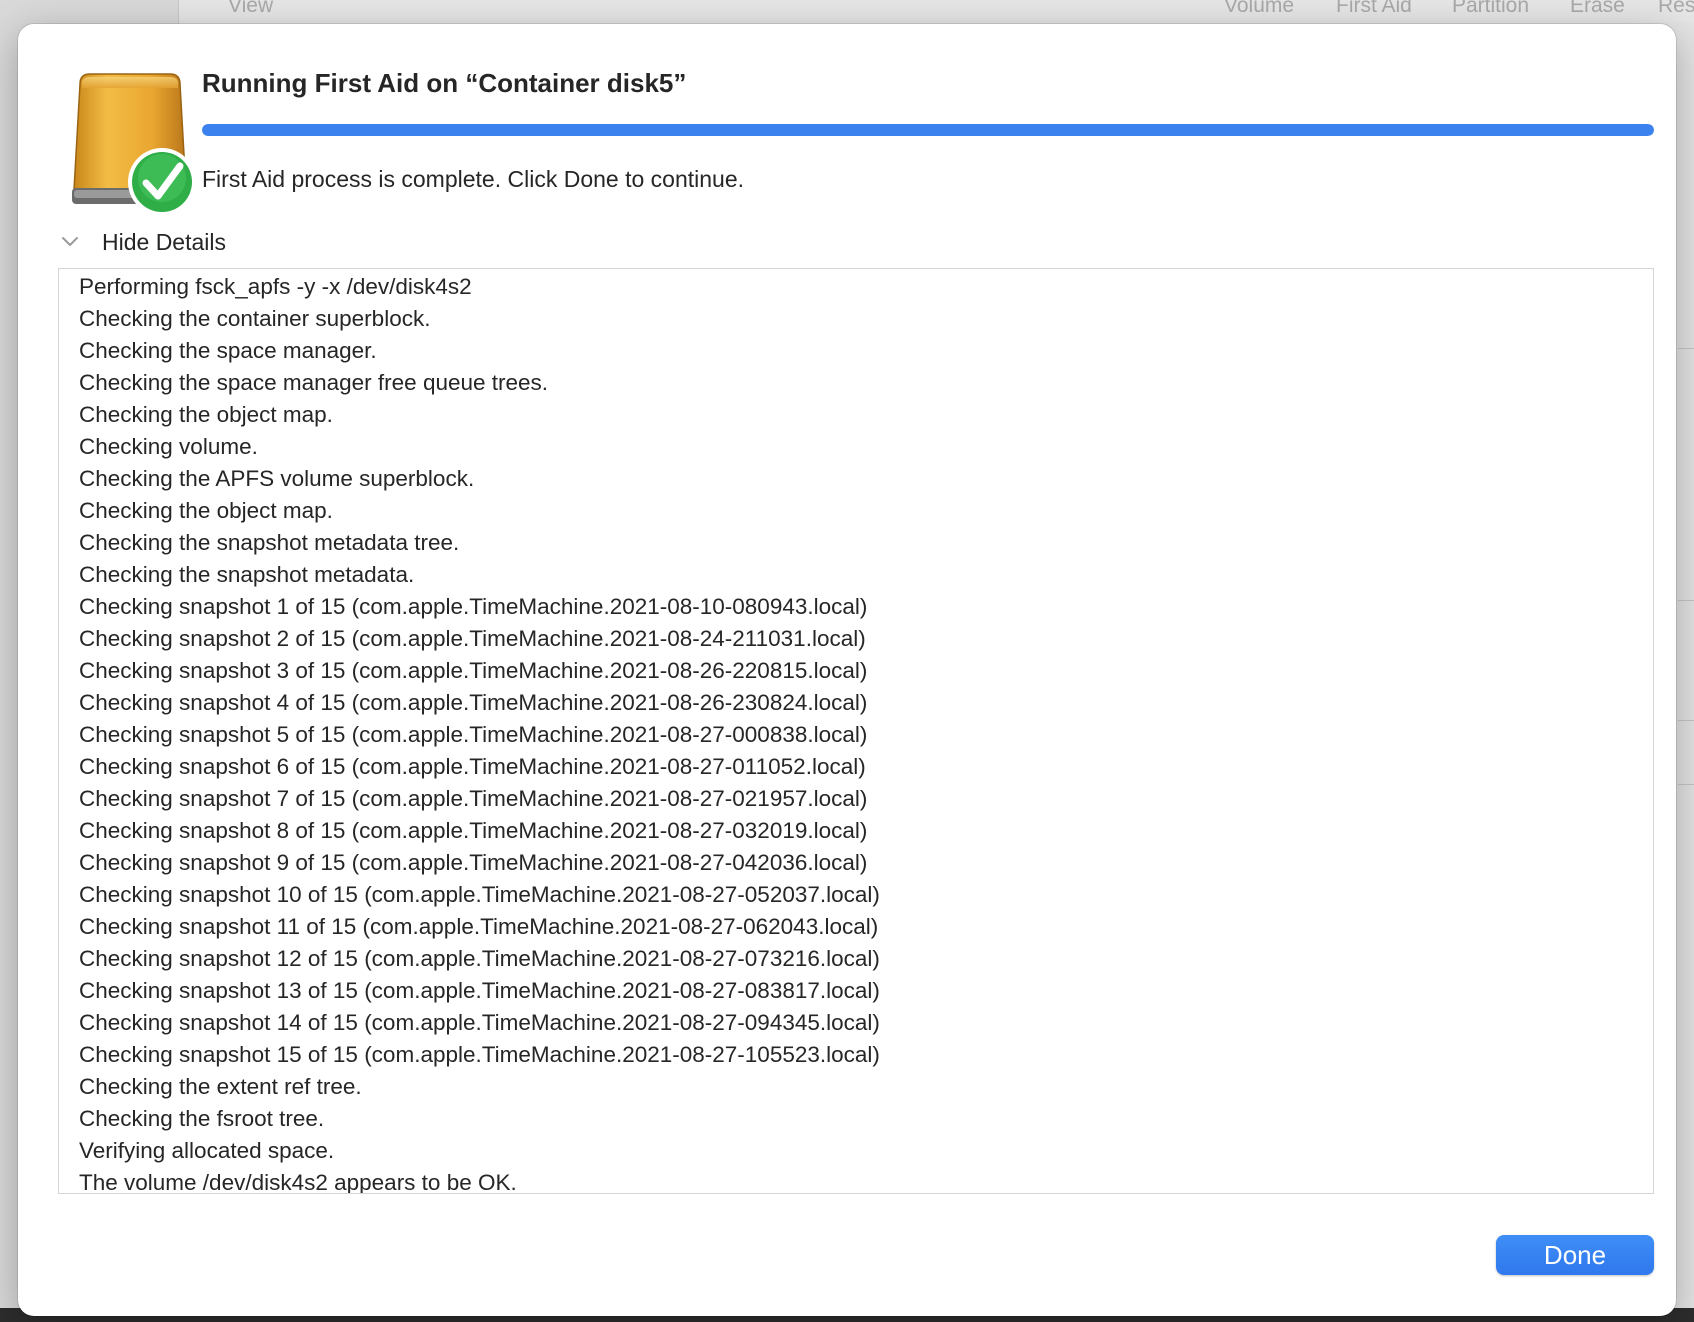 This screenshot has height=1322, width=1694. I want to click on log-line: Checking the space manager., so click(228, 350).